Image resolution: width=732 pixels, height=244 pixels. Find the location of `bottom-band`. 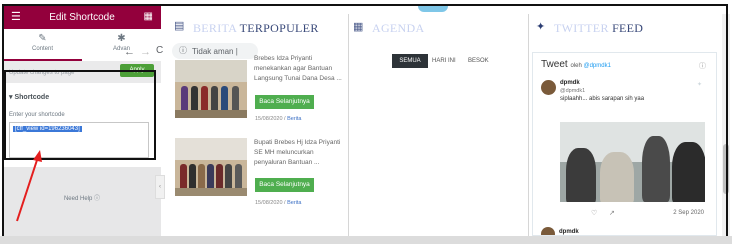

bottom-band is located at coordinates (366, 240).